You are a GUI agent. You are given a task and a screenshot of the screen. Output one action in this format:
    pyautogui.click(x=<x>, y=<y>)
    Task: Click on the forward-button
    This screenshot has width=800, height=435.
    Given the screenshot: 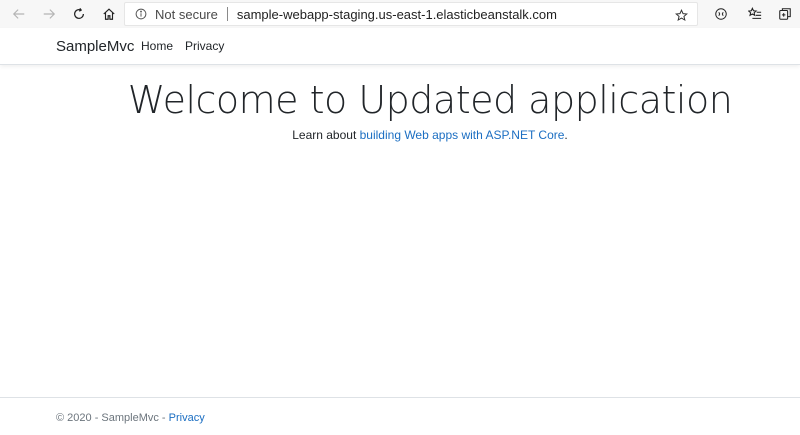 What is the action you would take?
    pyautogui.click(x=49, y=14)
    